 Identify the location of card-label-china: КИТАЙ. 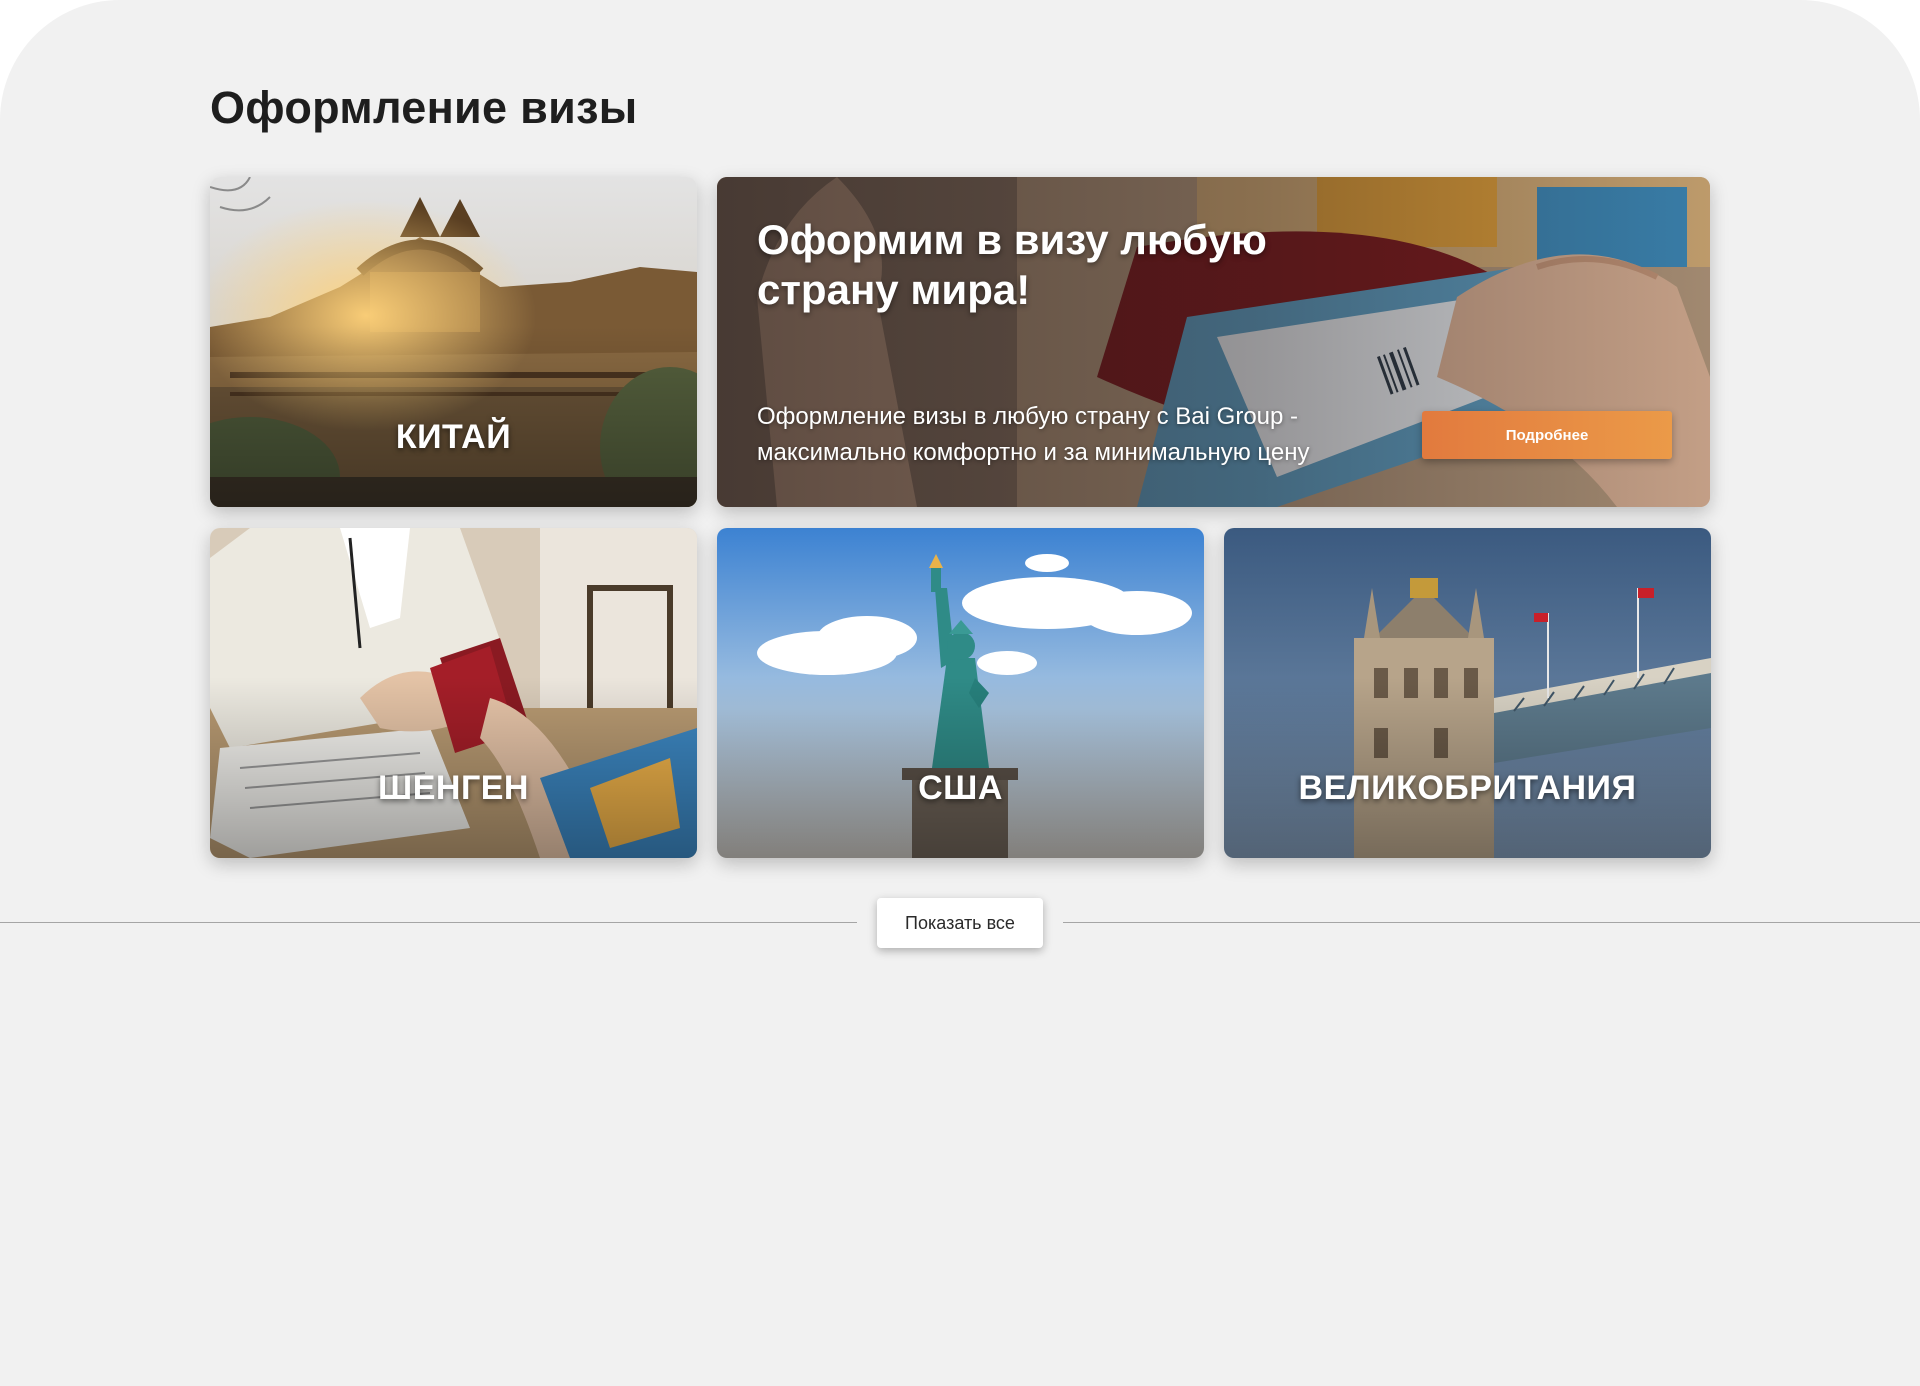
(453, 437).